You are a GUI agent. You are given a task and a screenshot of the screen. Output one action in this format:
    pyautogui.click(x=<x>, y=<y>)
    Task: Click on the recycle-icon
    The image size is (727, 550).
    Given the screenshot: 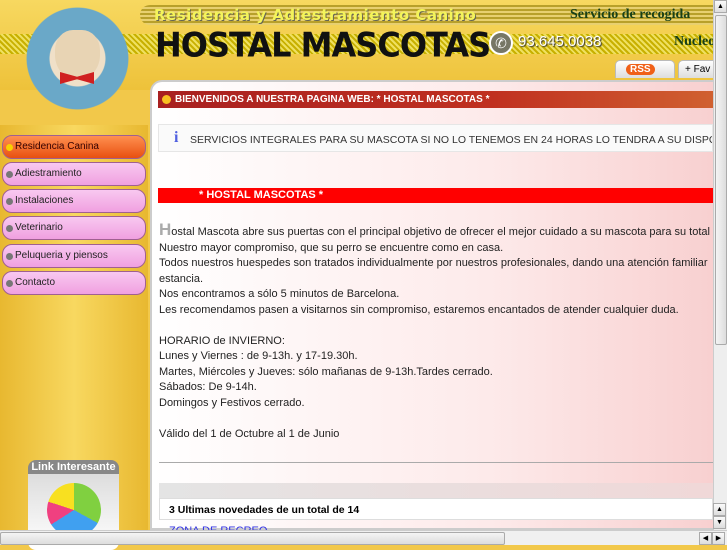 What is the action you would take?
    pyautogui.click(x=73, y=510)
    